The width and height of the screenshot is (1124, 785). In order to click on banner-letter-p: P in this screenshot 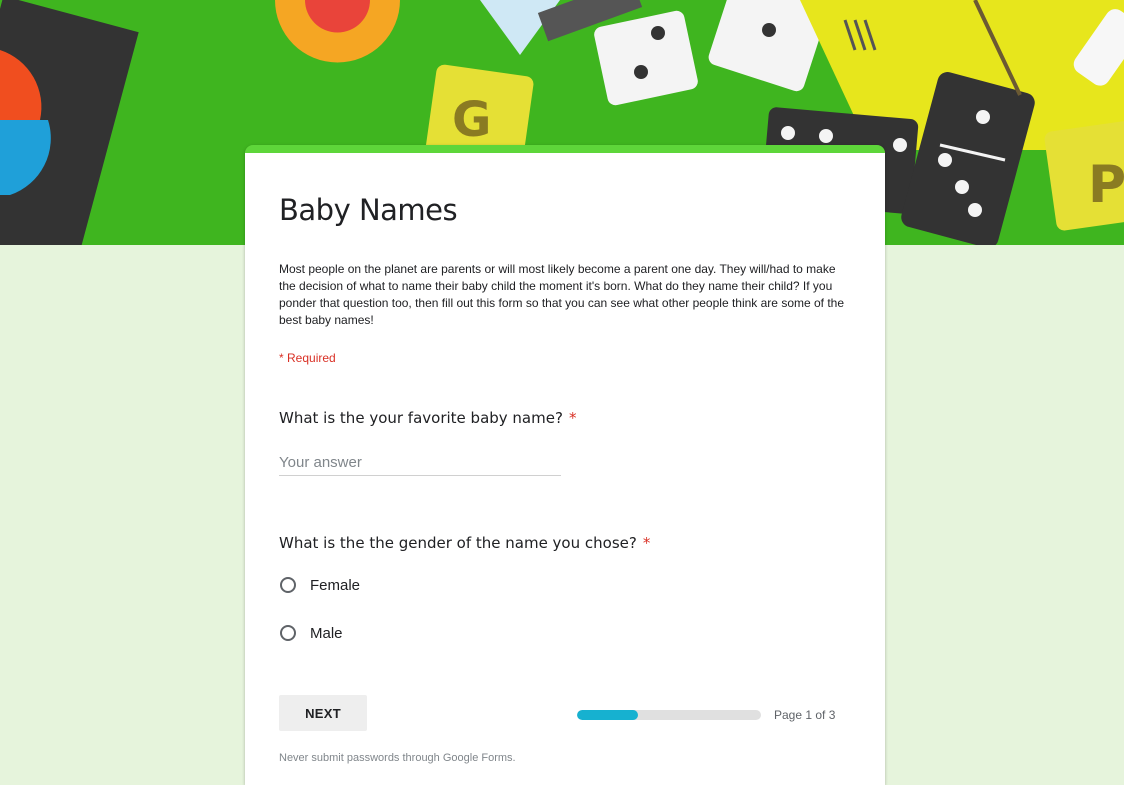, I will do `click(1106, 185)`.